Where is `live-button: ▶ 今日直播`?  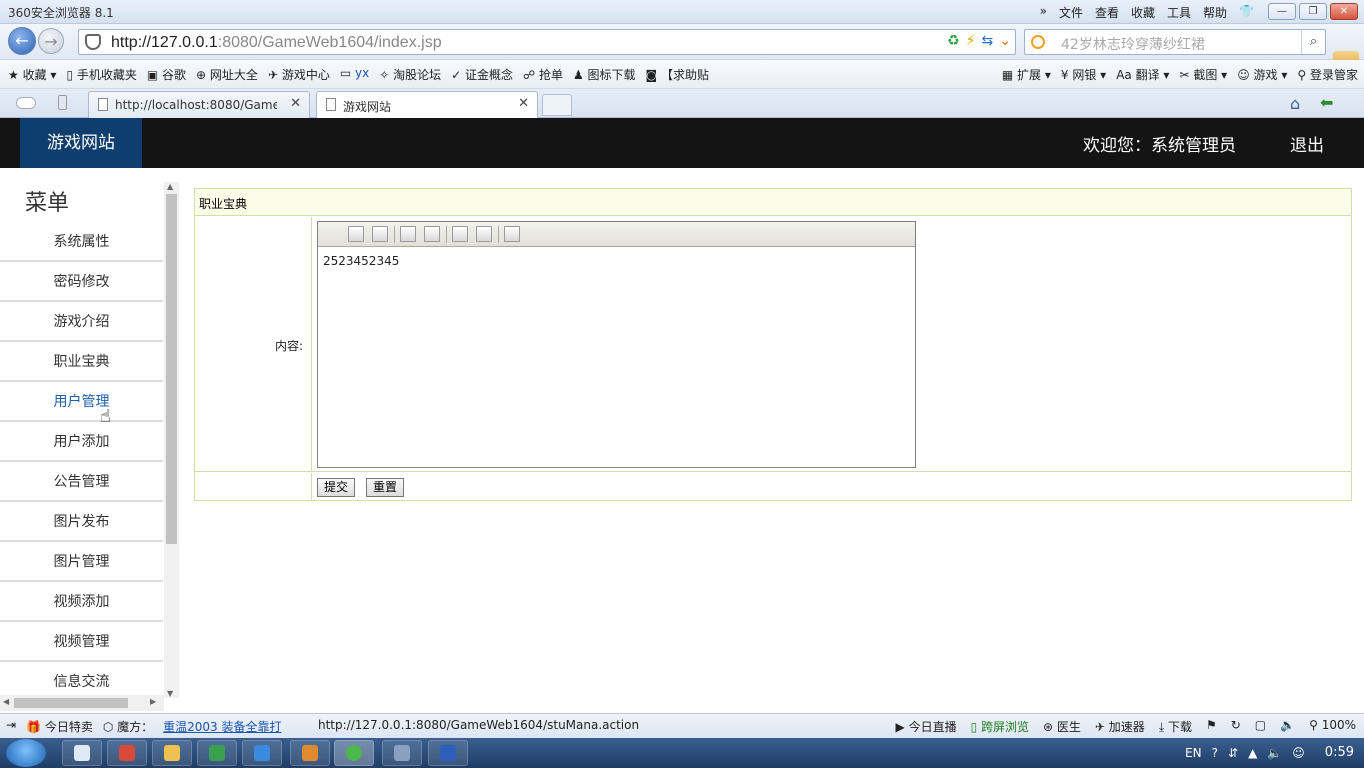 live-button: ▶ 今日直播 is located at coordinates (926, 726).